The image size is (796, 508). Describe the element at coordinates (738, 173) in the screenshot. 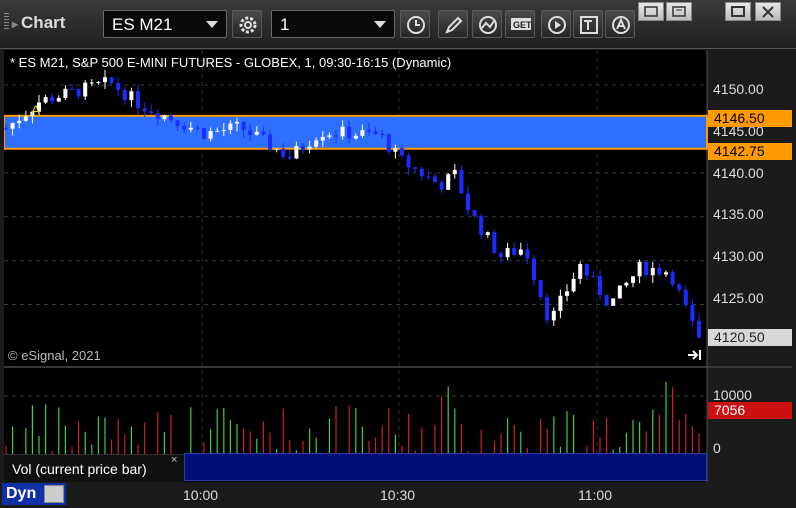

I see `price-level-4140: 4140.00` at that location.